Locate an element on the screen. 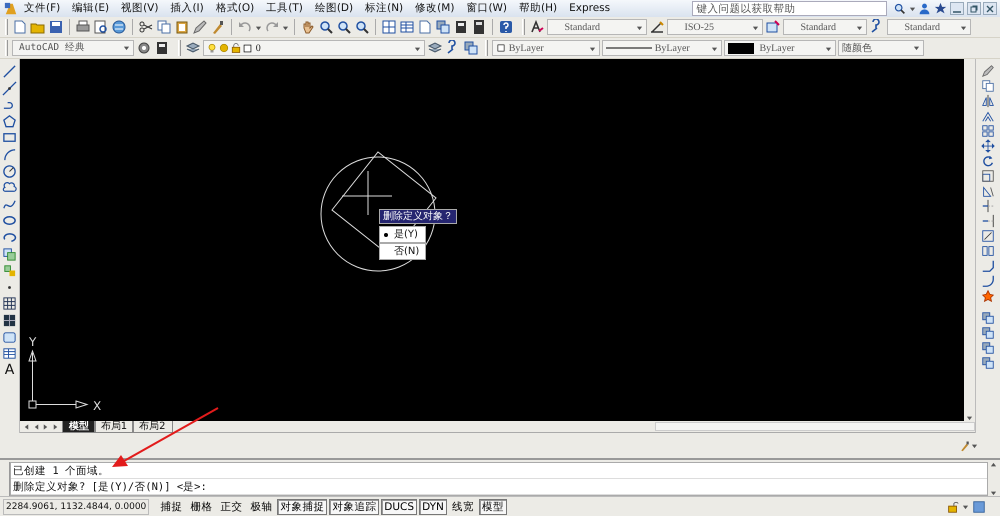 The image size is (1000, 516). copy-icon is located at coordinates (164, 27).